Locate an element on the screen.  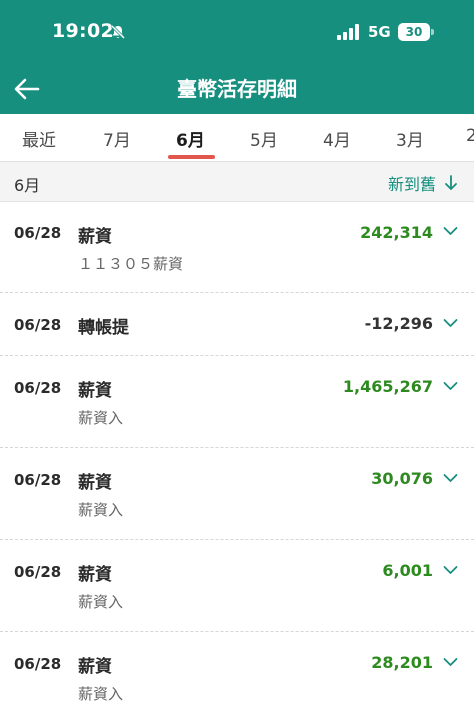
transaction-row: 06/28 薪資 薪資入 1,465,267 is located at coordinates (237, 402).